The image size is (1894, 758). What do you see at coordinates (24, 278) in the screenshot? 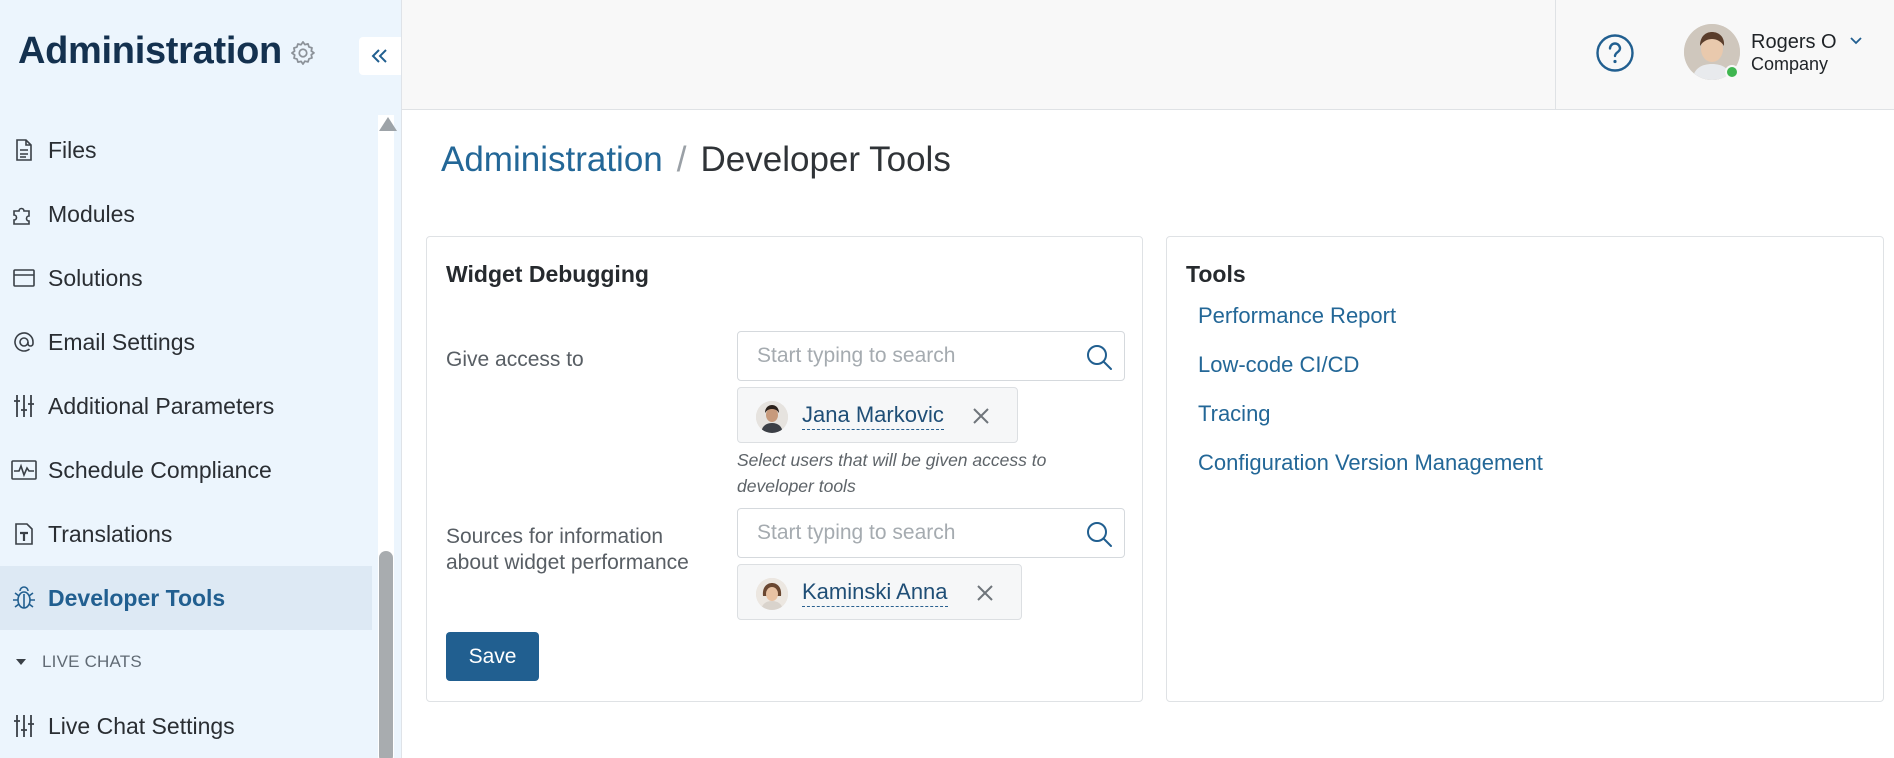
I see `window-icon` at bounding box center [24, 278].